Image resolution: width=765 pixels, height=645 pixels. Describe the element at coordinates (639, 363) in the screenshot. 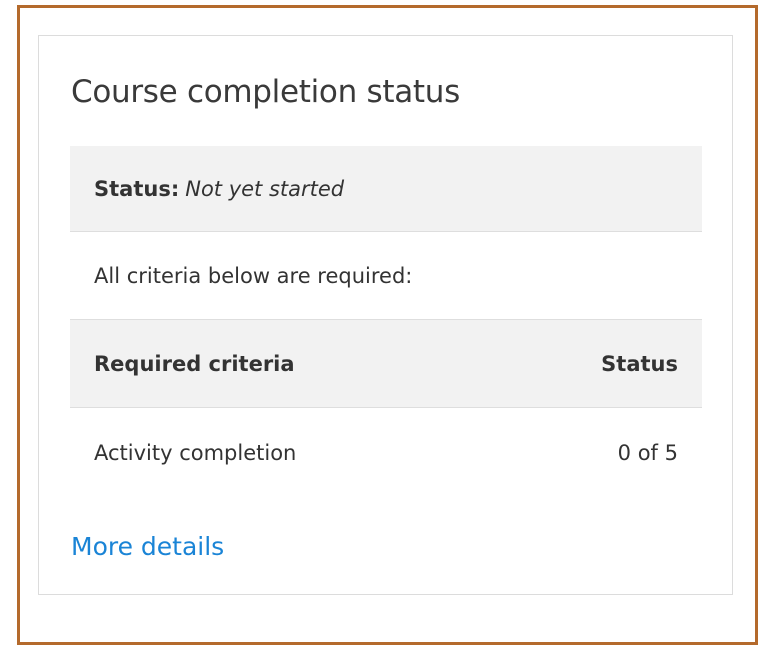

I see `header-status: Status` at that location.